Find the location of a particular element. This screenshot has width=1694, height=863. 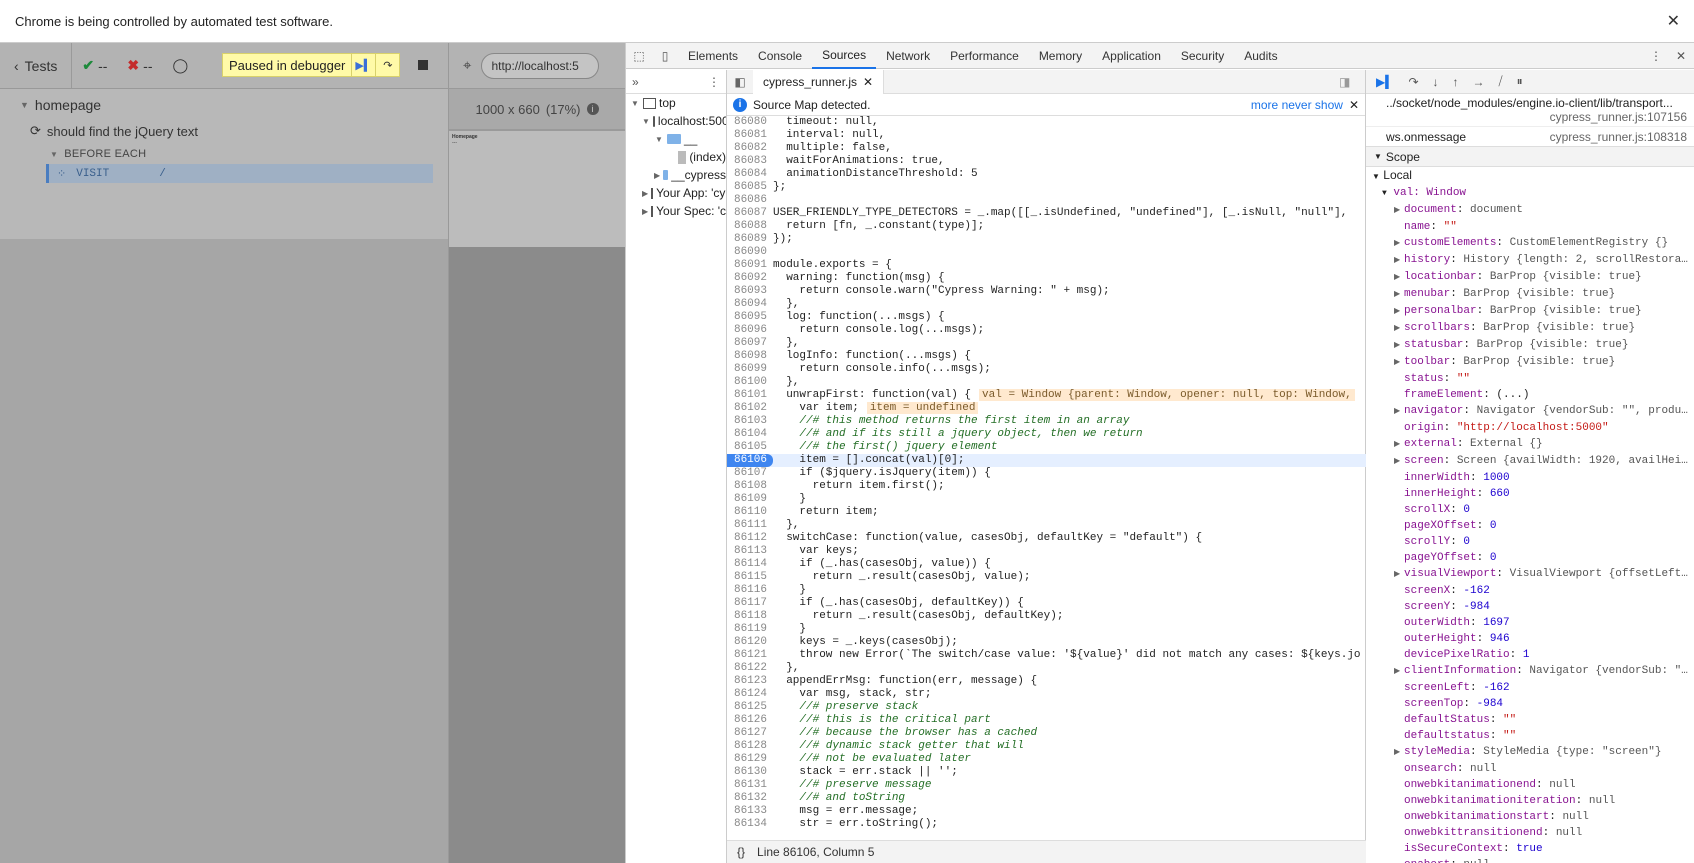

line-number: 86084 is located at coordinates (750, 174).